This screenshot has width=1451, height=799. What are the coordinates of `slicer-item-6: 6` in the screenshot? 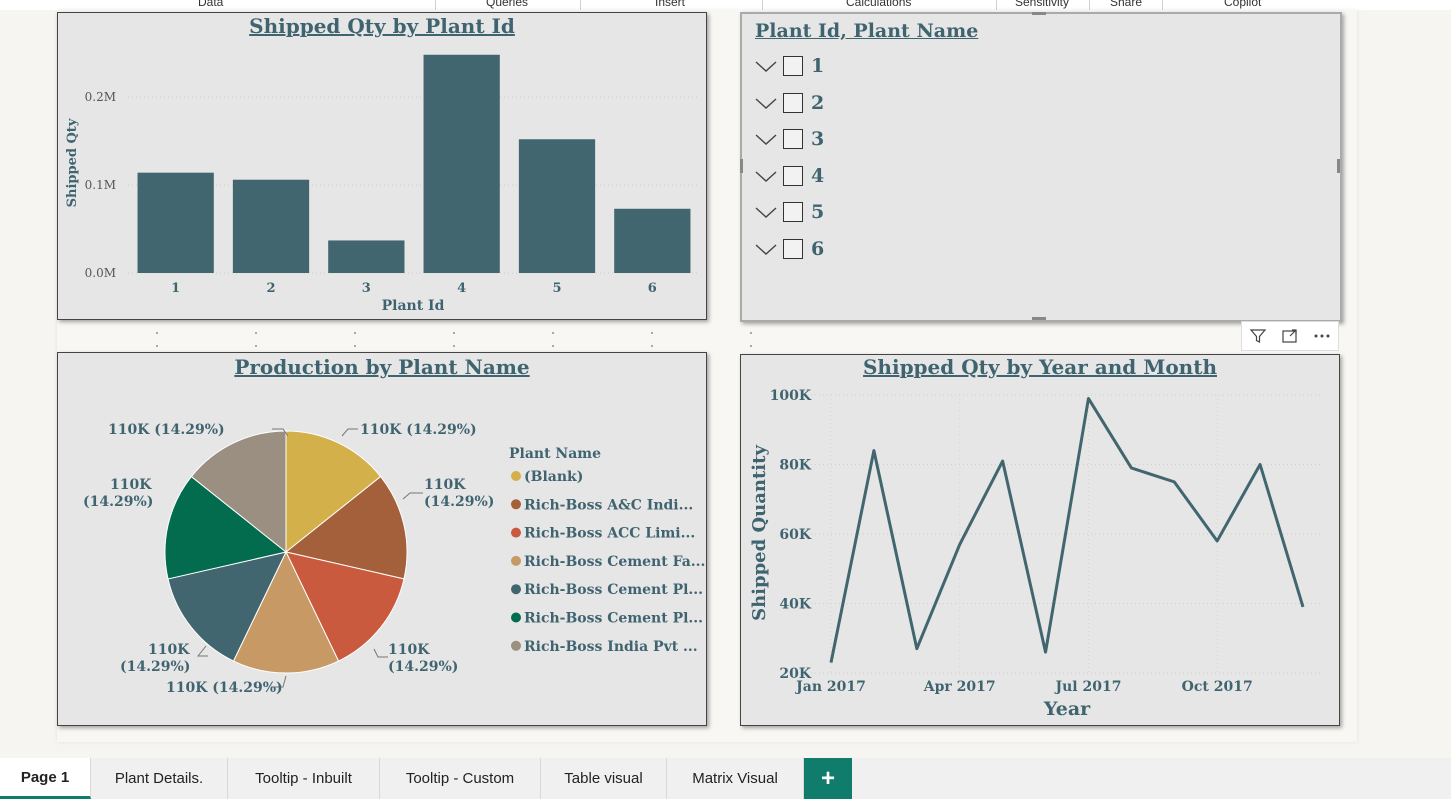 It's located at (789, 249).